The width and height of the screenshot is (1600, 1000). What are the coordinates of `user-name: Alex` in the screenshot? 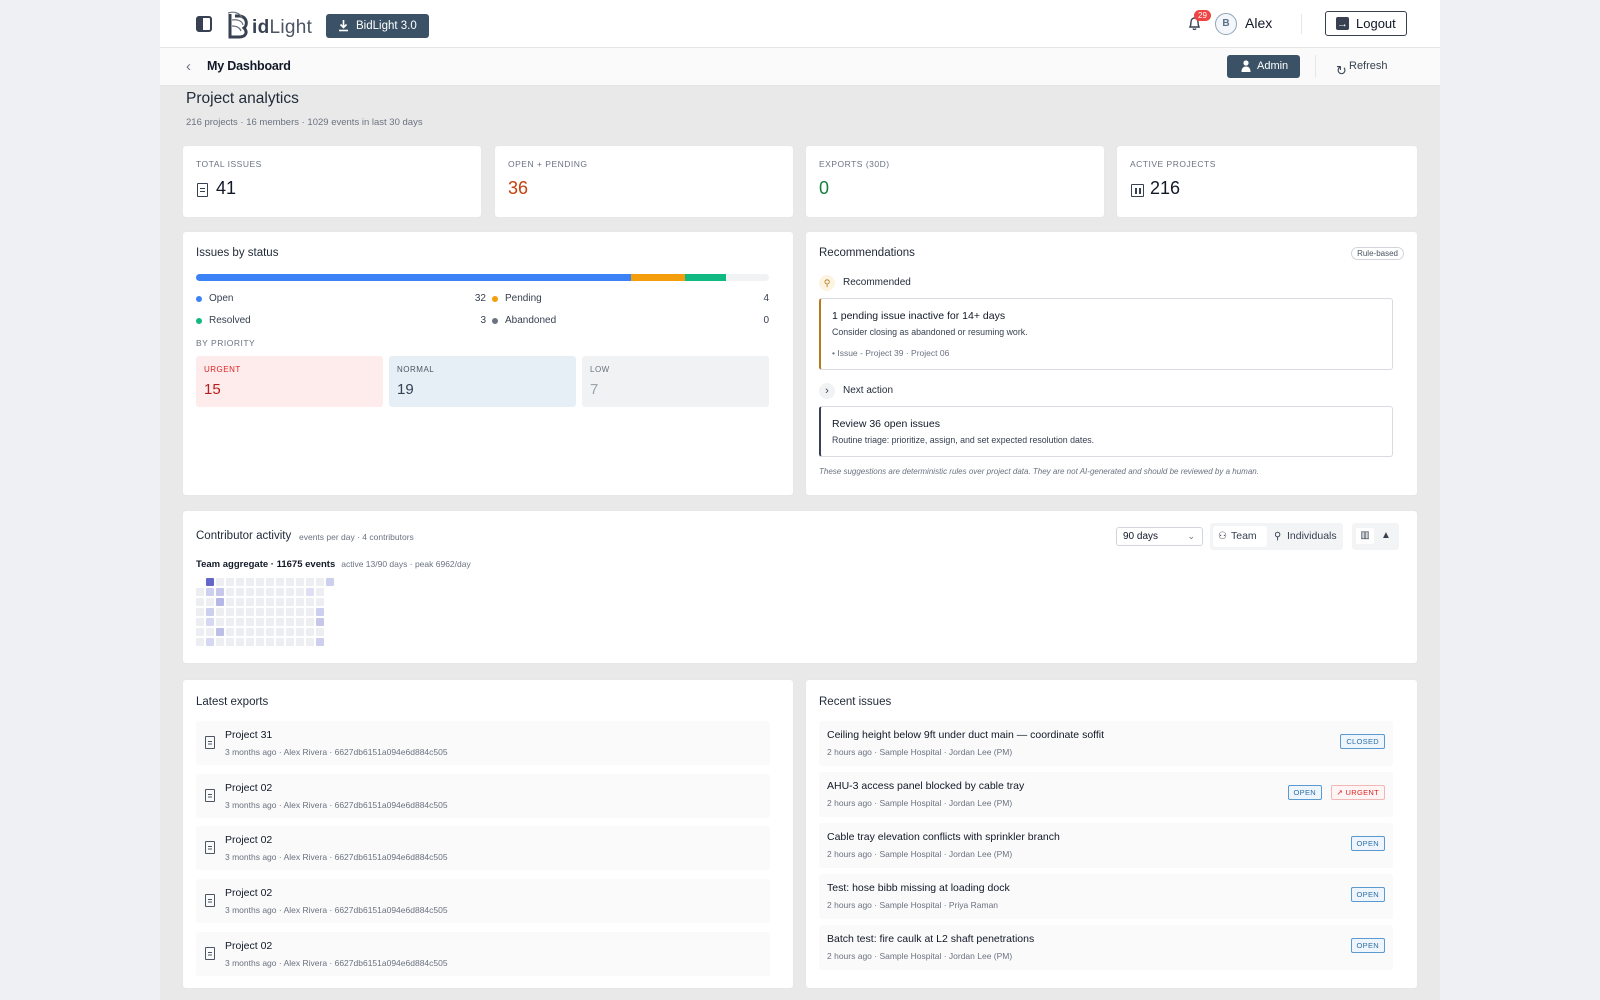 It's located at (1258, 23).